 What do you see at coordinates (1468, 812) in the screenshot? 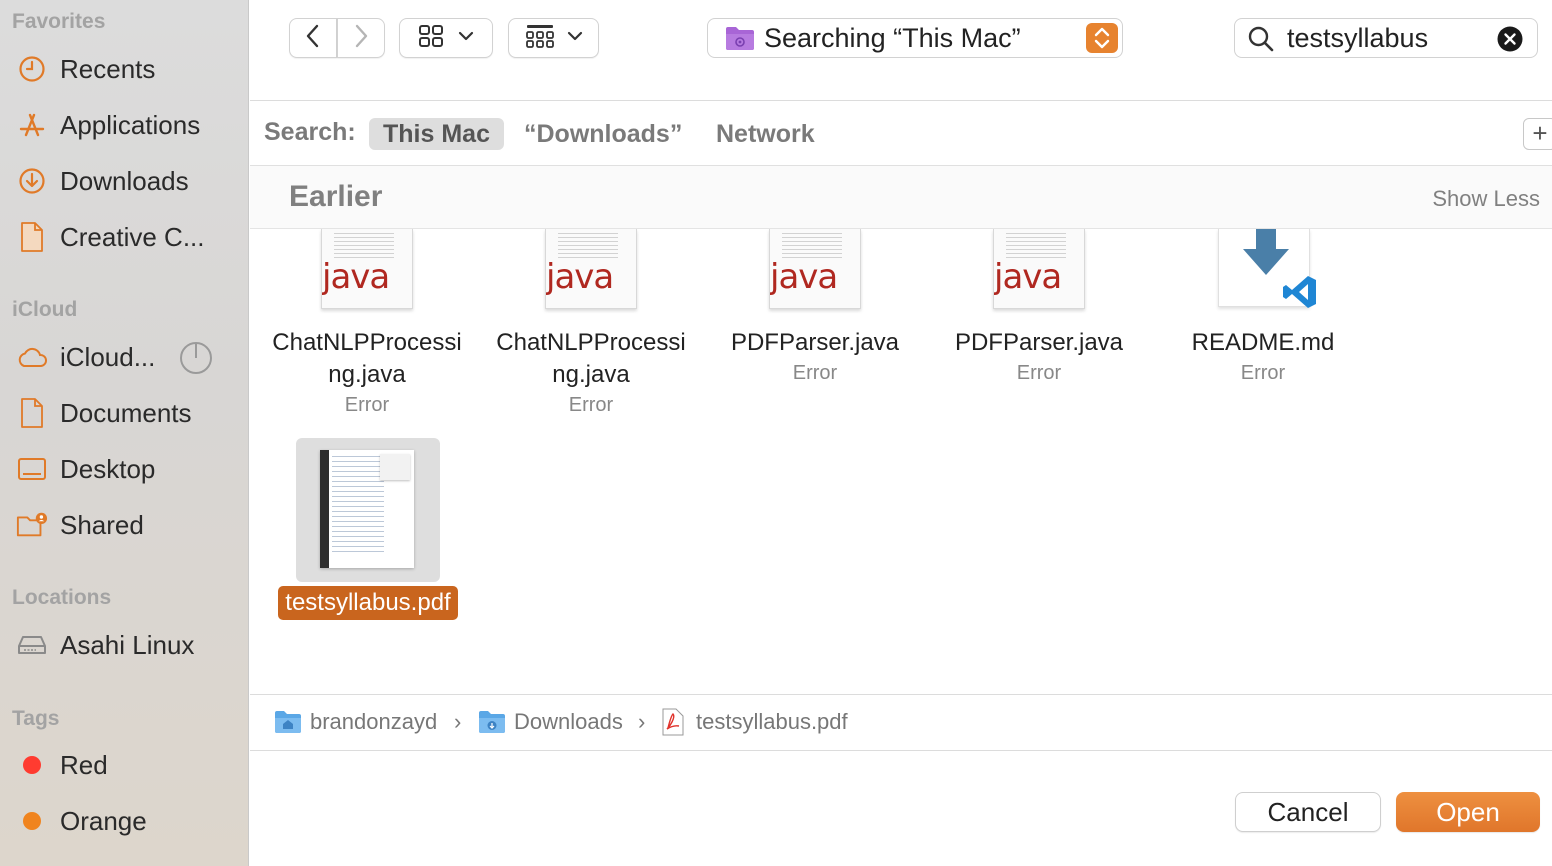
I see `open-button: Open` at bounding box center [1468, 812].